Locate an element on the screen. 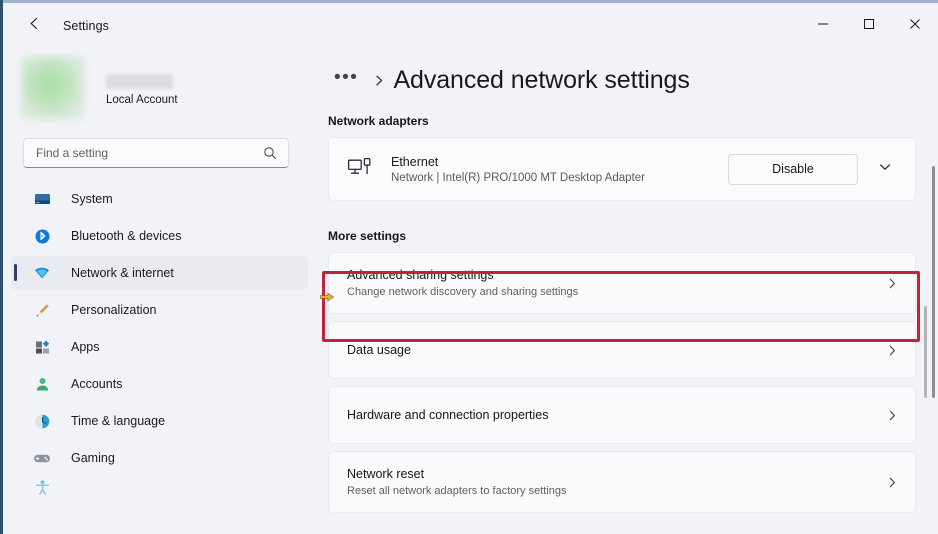 This screenshot has height=534, width=938. account-name-redacted is located at coordinates (139, 81).